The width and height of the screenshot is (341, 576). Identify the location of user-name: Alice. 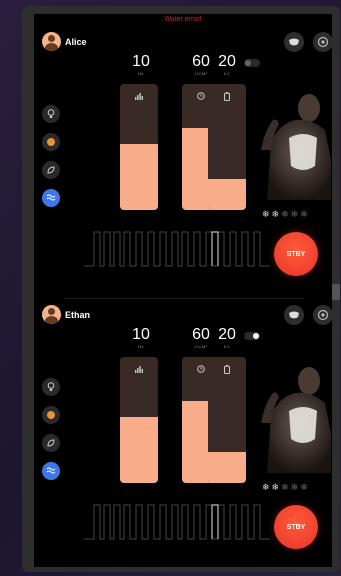
(76, 41).